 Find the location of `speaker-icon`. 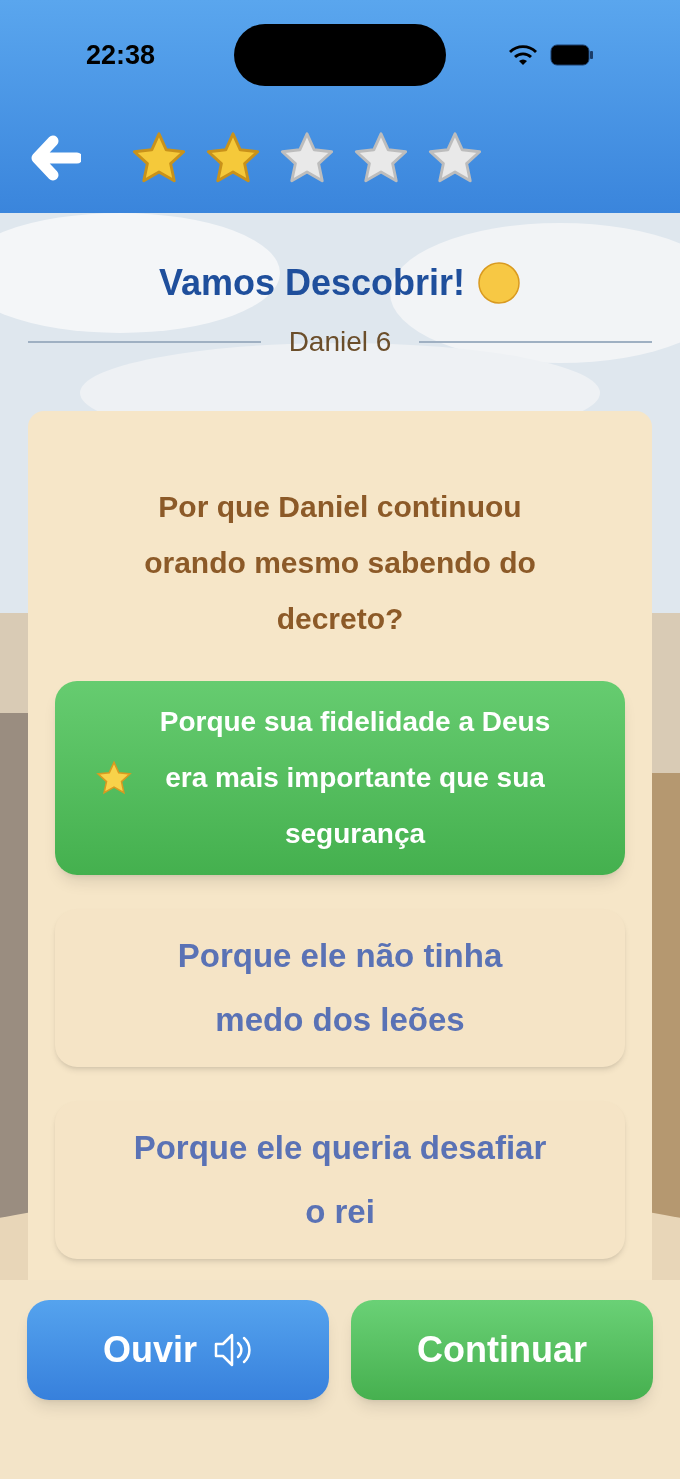

speaker-icon is located at coordinates (233, 1350).